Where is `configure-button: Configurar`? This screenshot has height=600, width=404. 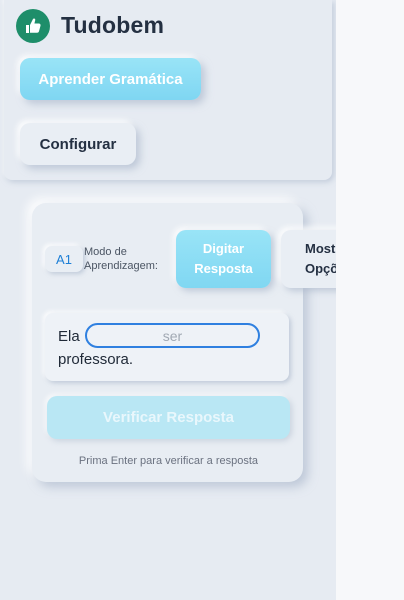 configure-button: Configurar is located at coordinates (78, 144).